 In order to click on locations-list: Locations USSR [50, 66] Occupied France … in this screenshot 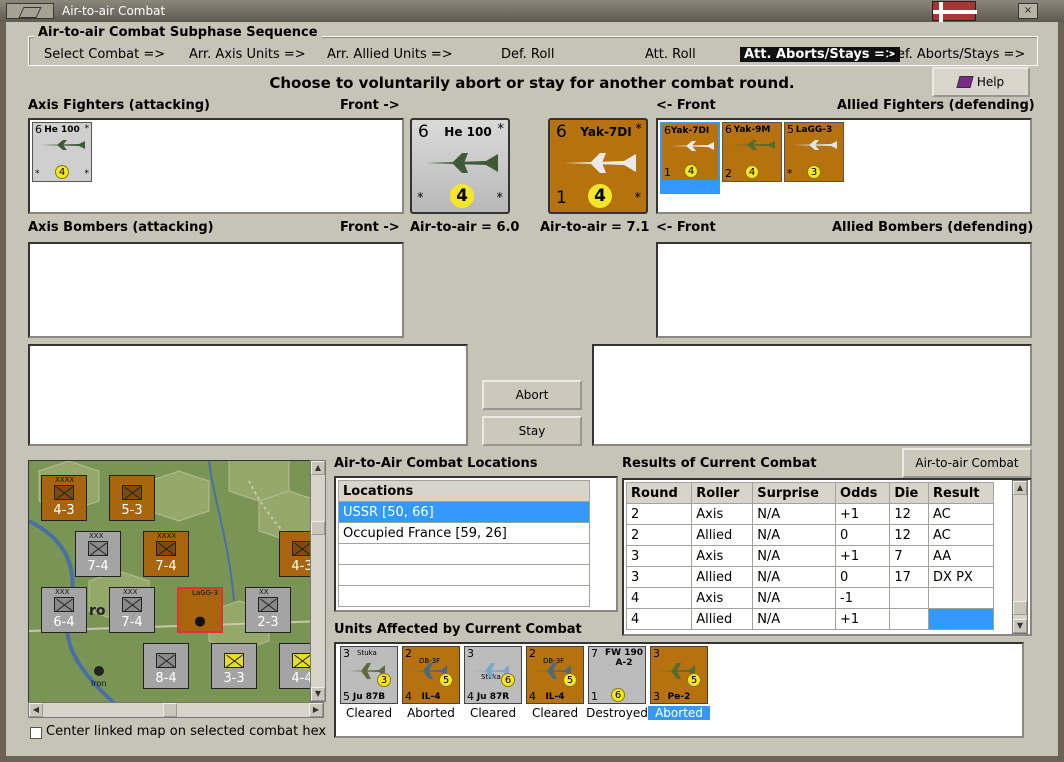, I will do `click(476, 544)`.